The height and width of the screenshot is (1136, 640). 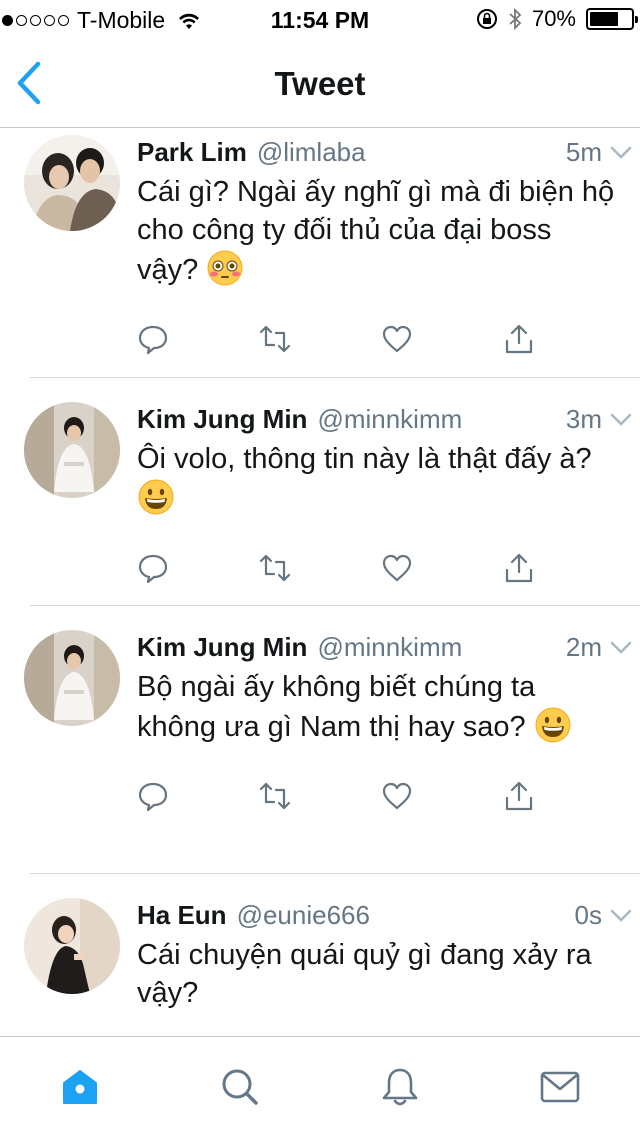 I want to click on tweet-author-handle: @limlaba, so click(x=311, y=152).